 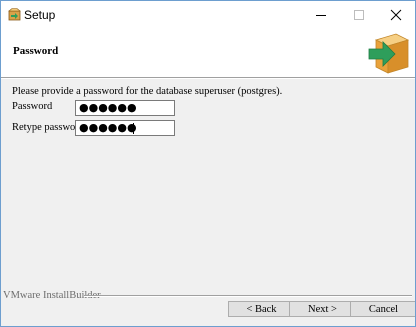 What do you see at coordinates (208, 15) in the screenshot?
I see `title-bar: Setup` at bounding box center [208, 15].